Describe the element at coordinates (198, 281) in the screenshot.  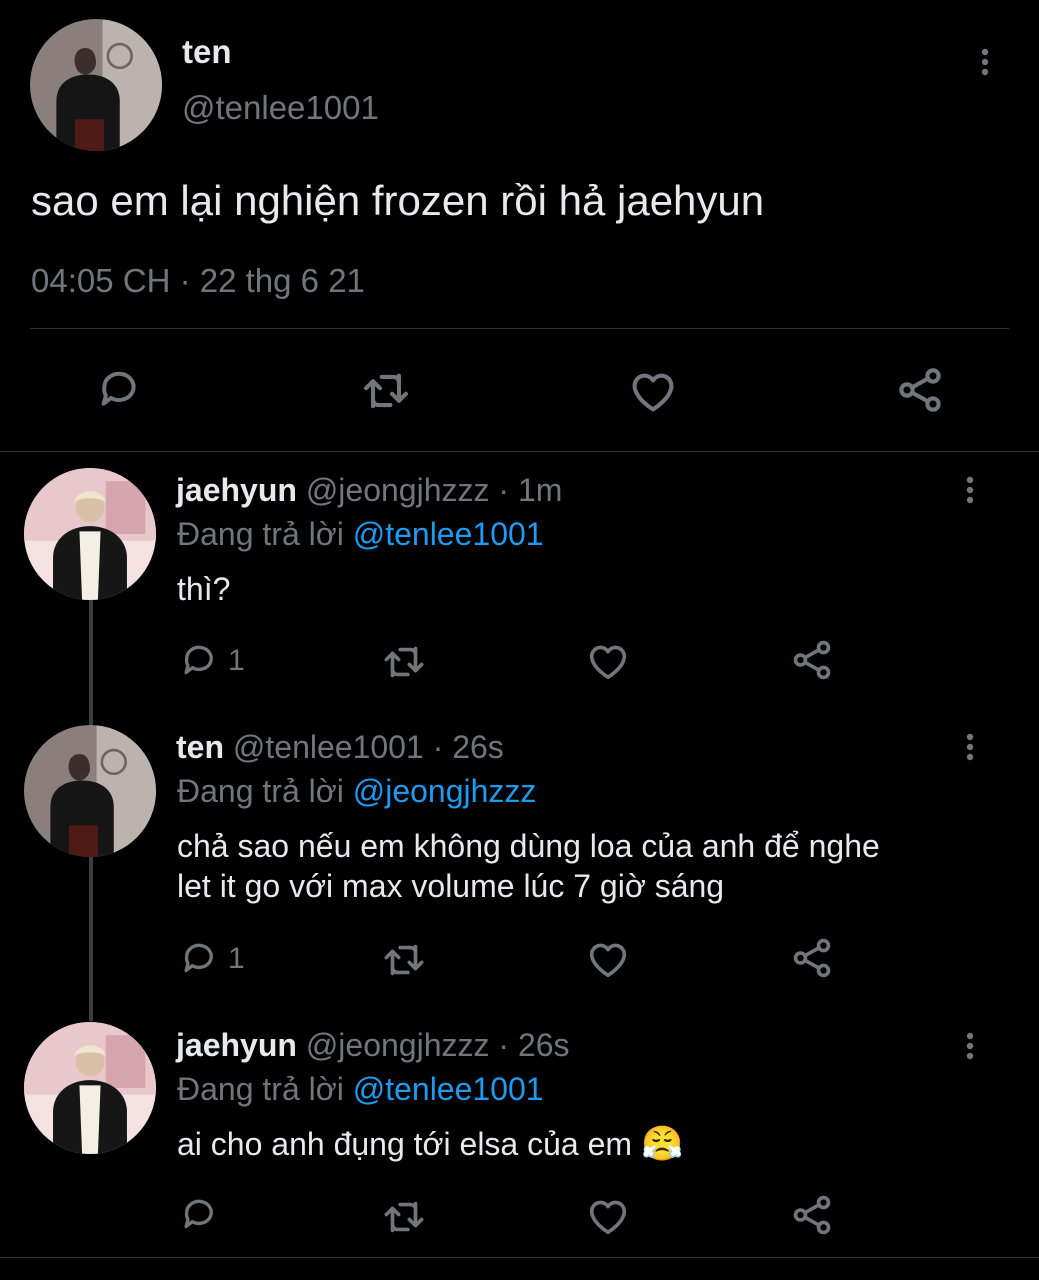
I see `tweet-timestamp: 04:05 CH · 22 thg 6 21` at that location.